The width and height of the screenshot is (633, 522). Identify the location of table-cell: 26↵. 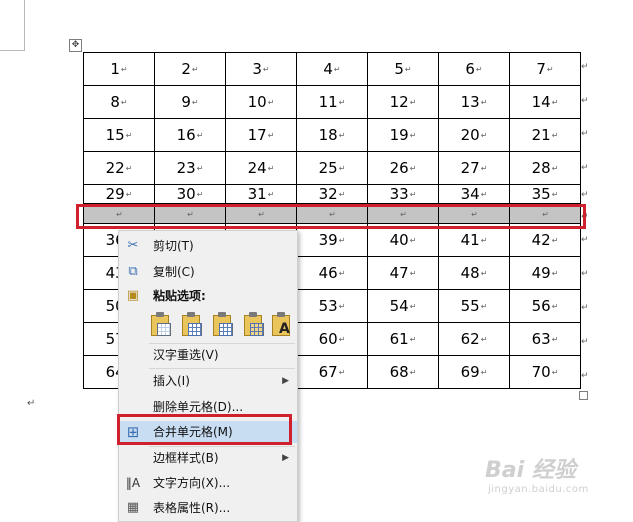
(403, 168).